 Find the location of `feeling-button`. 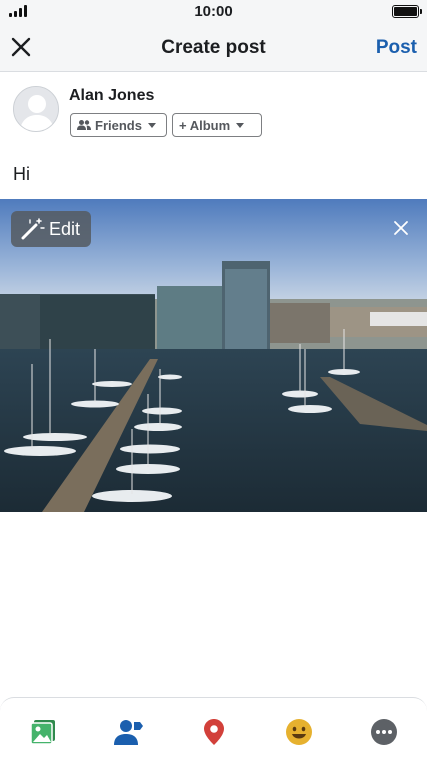

feeling-button is located at coordinates (299, 732).